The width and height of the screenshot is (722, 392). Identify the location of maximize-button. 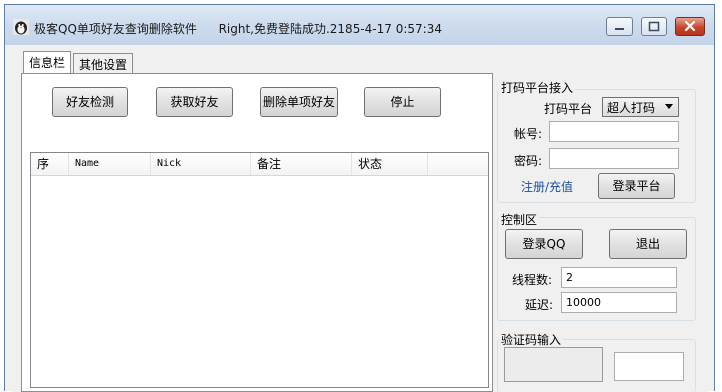
(654, 26).